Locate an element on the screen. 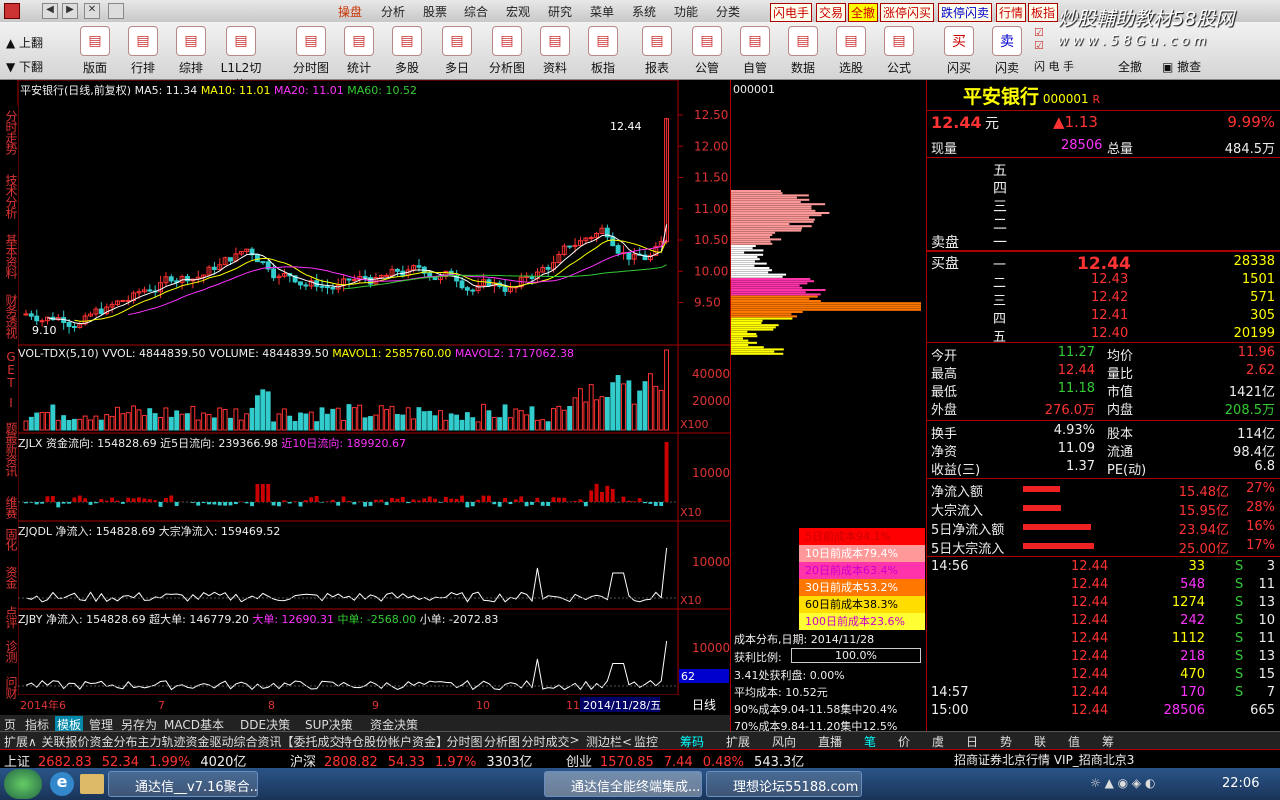  left-tab: 财务透视 is located at coordinates (9, 316).